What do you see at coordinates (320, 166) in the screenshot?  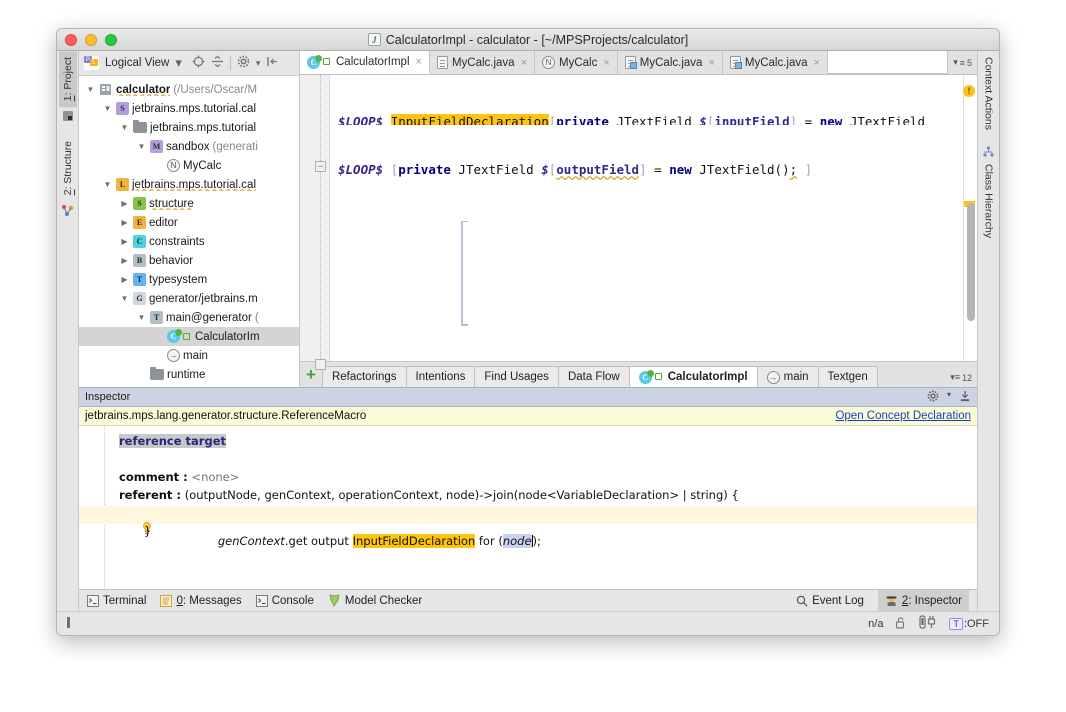 I see `fold-collapse-icon: −` at bounding box center [320, 166].